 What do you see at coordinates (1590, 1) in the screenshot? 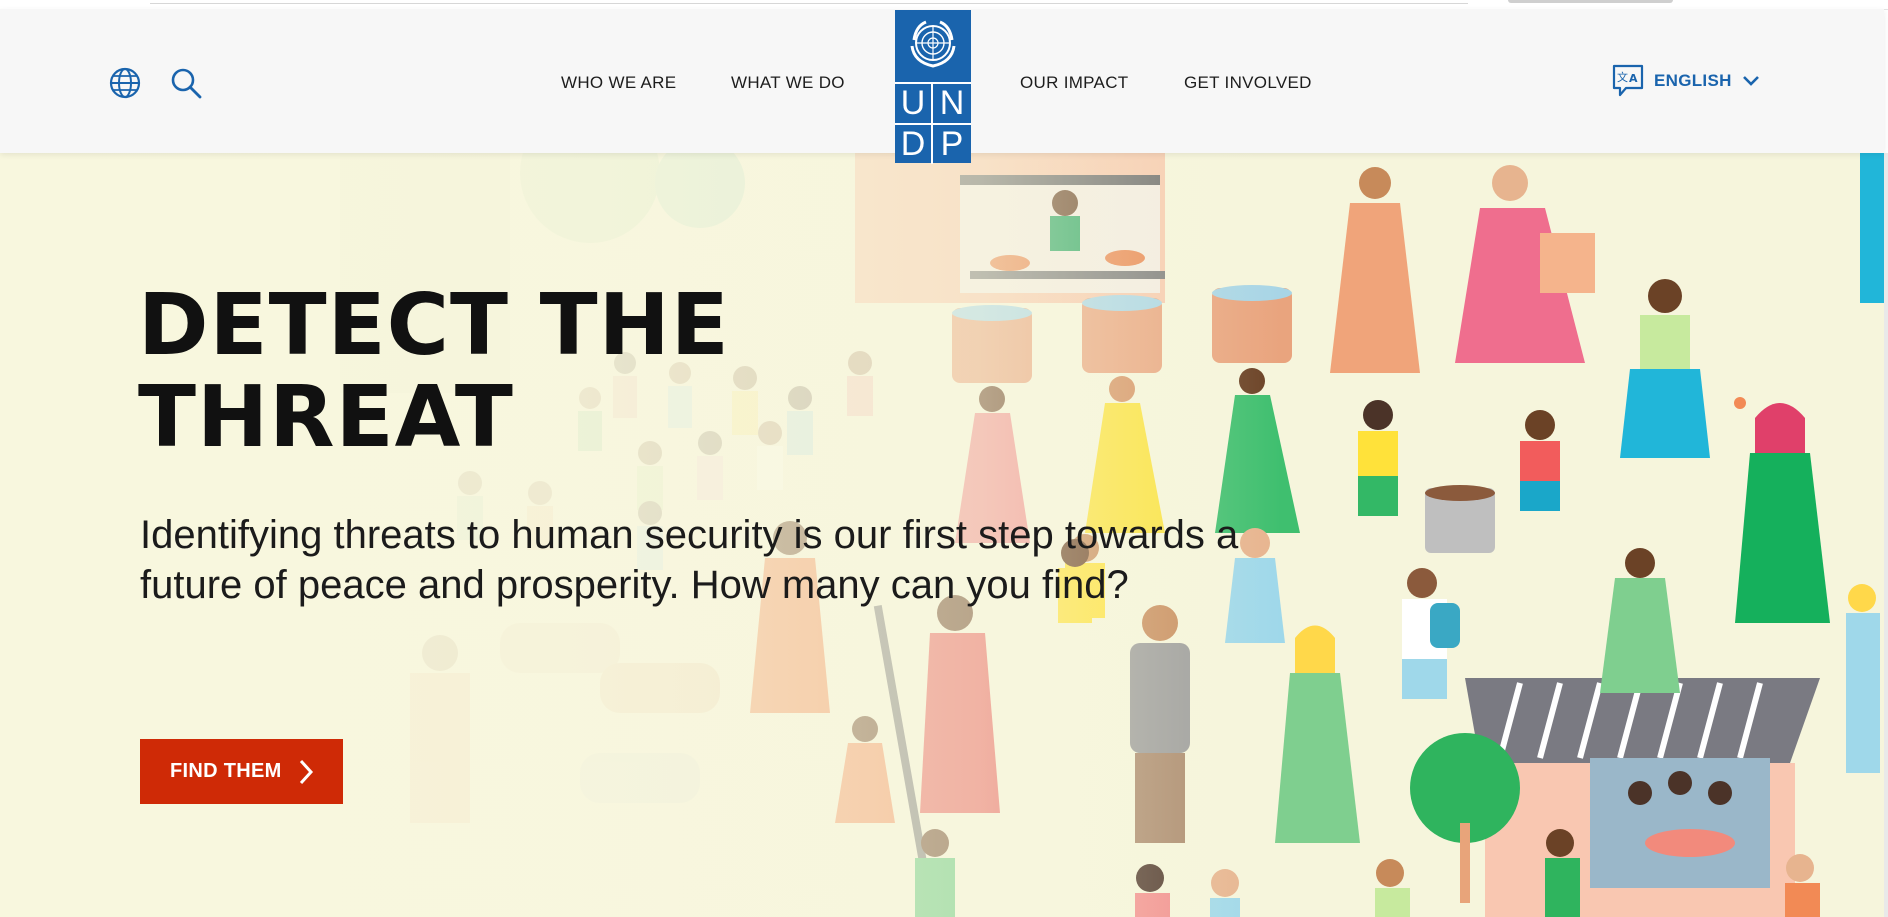
I see `top-pill` at bounding box center [1590, 1].